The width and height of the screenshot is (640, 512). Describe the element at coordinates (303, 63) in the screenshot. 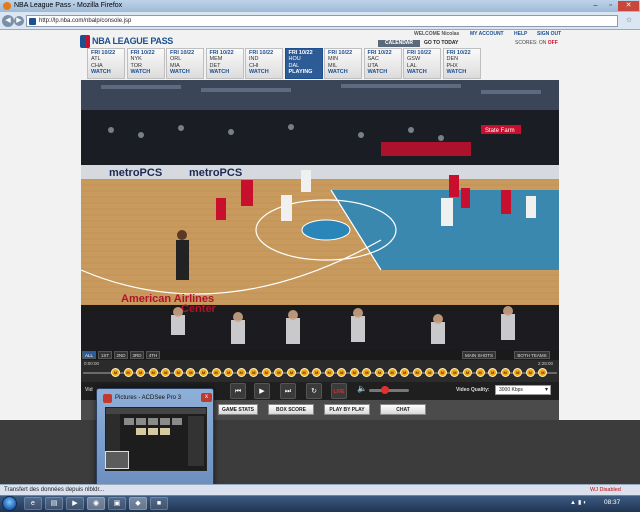

I see `game-tile-hou-dal: FRI 10/22 HOU DAL PLAYING` at that location.